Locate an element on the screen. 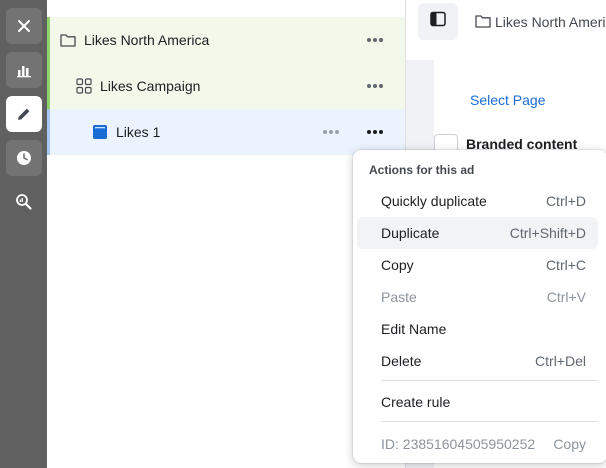 The image size is (606, 468). toggle-panel-button is located at coordinates (438, 21).